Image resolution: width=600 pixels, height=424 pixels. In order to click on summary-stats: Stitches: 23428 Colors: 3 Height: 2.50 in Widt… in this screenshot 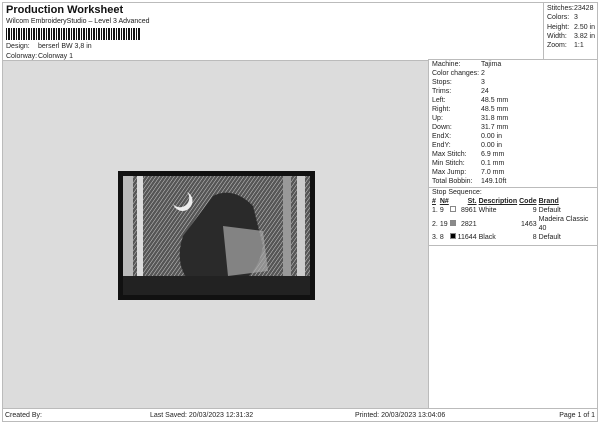, I will do `click(570, 30)`.